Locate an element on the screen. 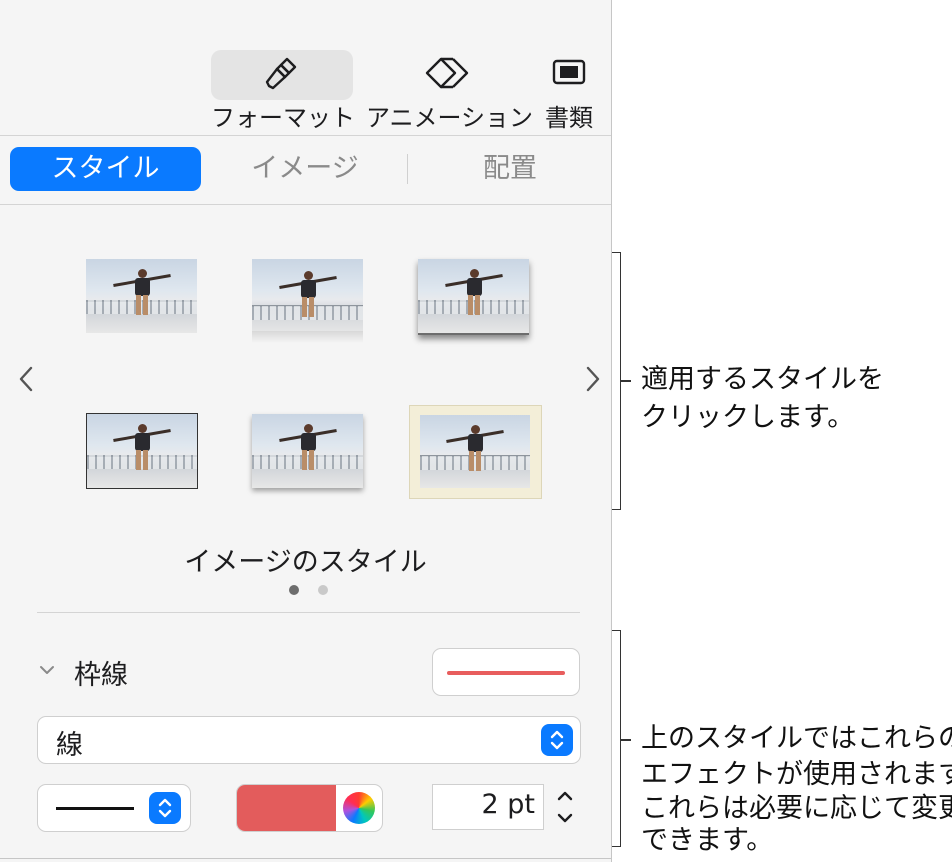 This screenshot has height=862, width=952. tab-divider is located at coordinates (407, 169).